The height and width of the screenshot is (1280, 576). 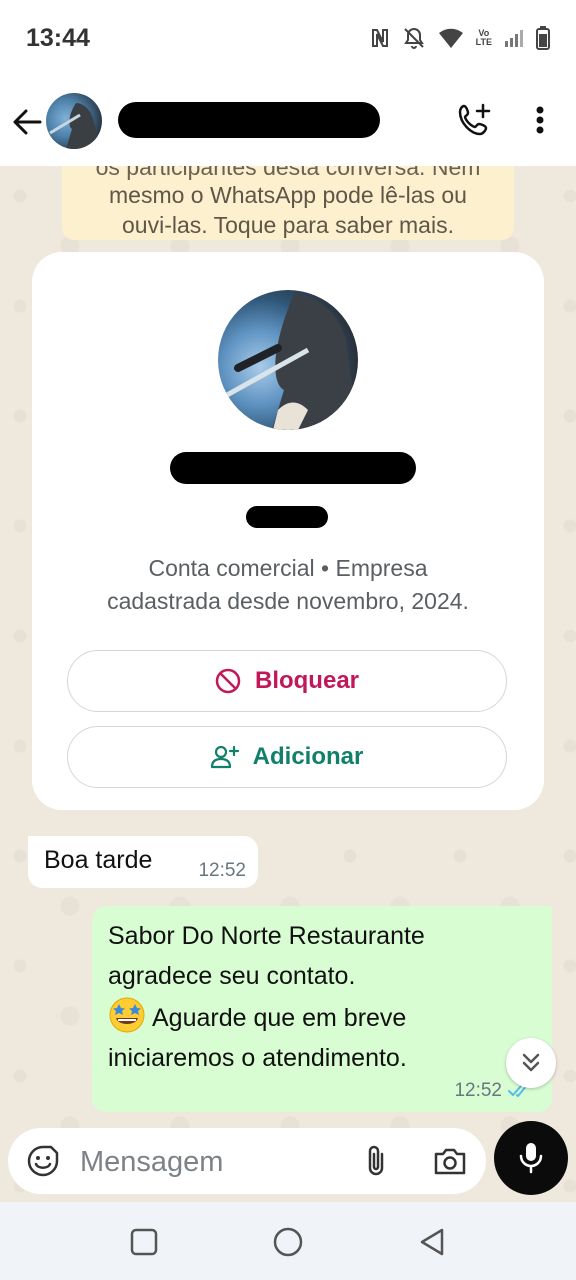 I want to click on block-button: Bloquear, so click(x=287, y=681).